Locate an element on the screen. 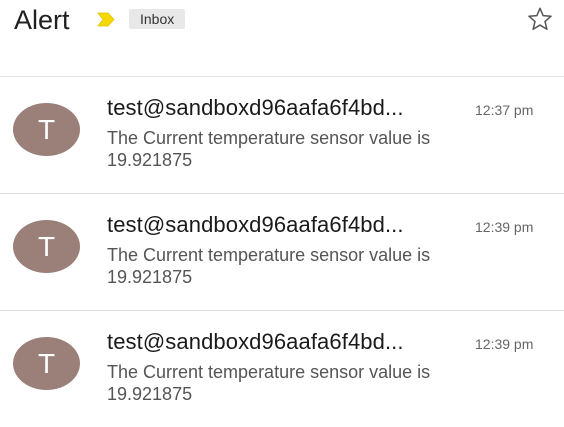  inbox-label-chip: Inbox is located at coordinates (157, 19).